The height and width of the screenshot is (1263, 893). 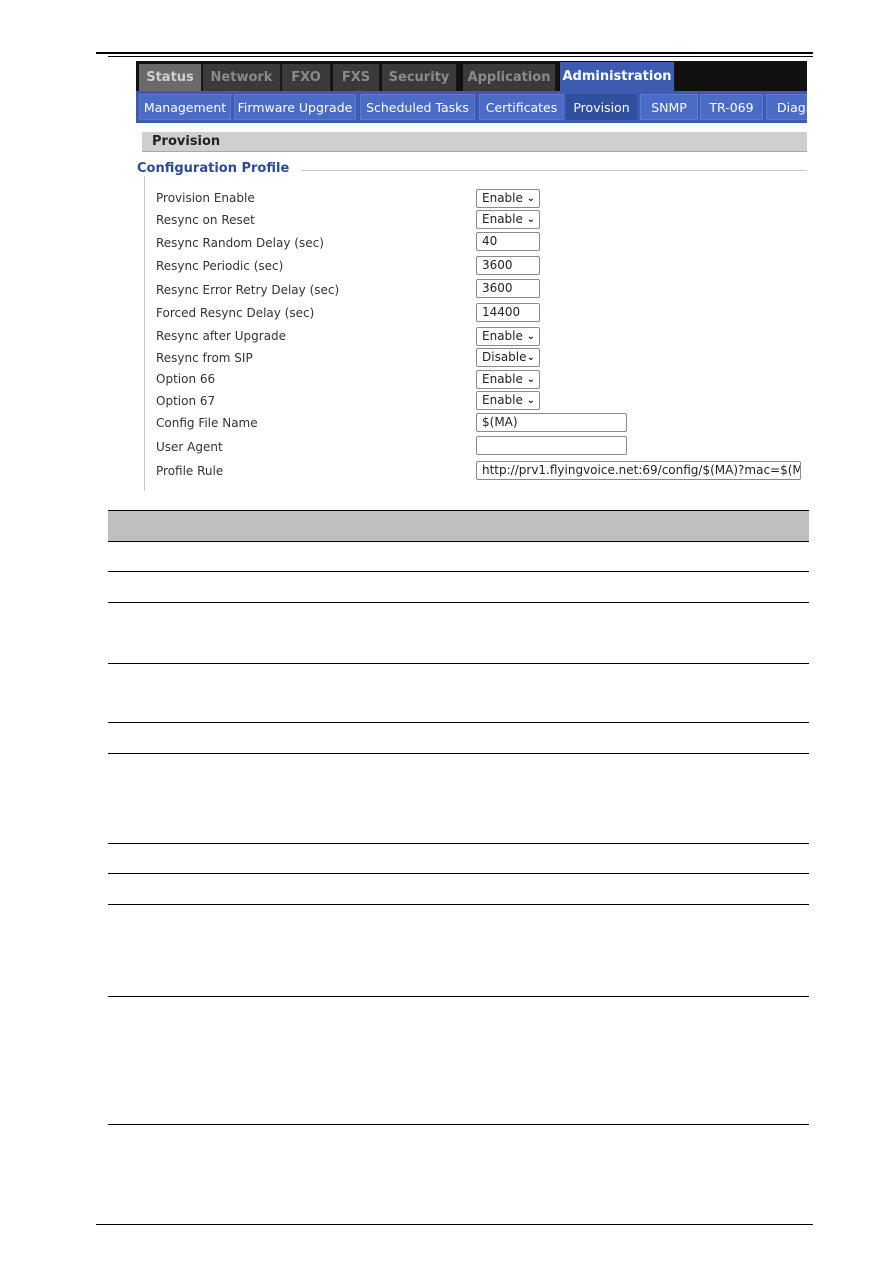 What do you see at coordinates (189, 447) in the screenshot?
I see `label-user-agent: User Agent` at bounding box center [189, 447].